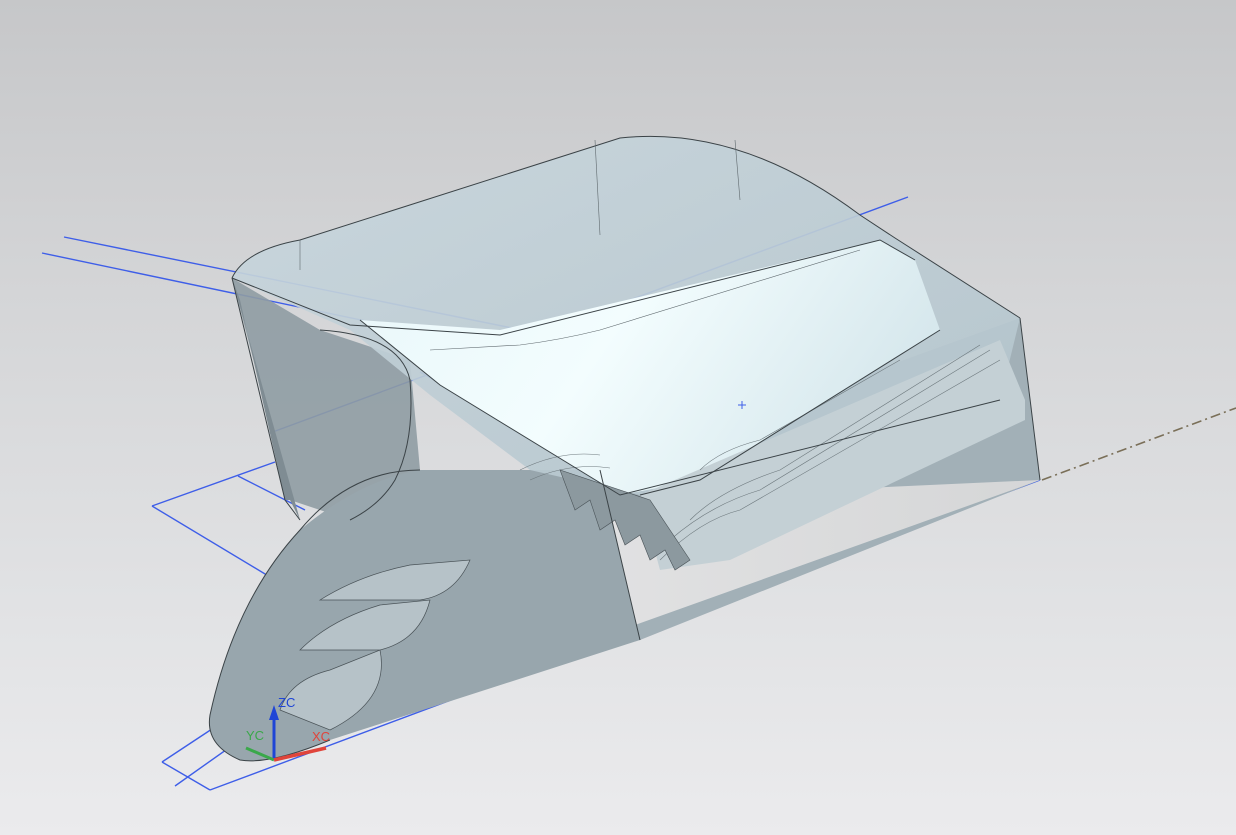  Describe the element at coordinates (1138, 444) in the screenshot. I see `centerline` at that location.